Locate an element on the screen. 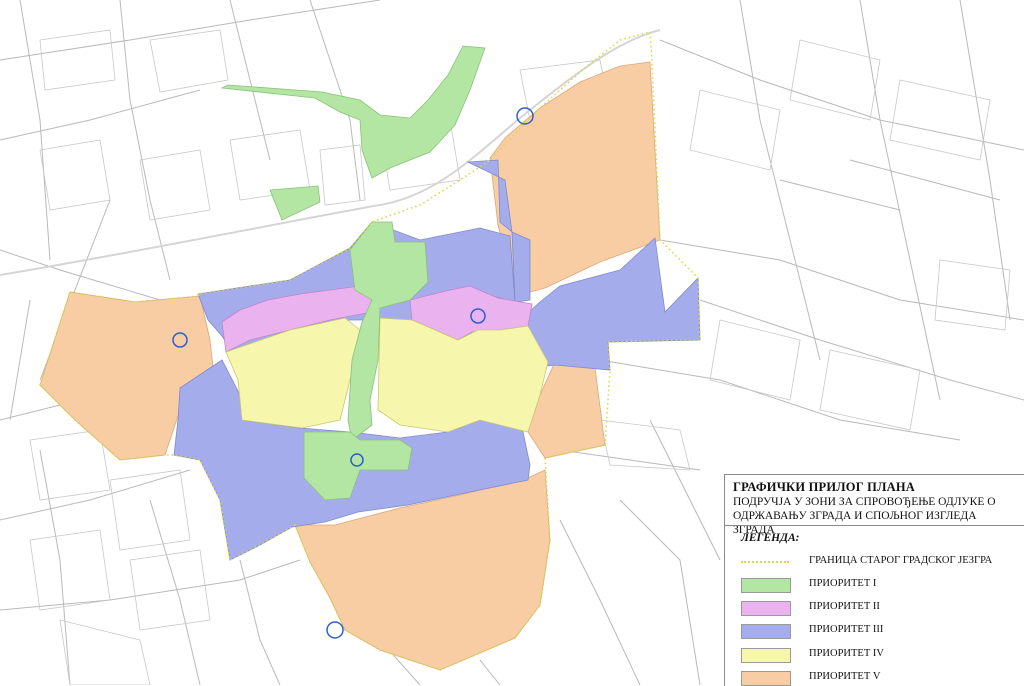  legend-item-label: ПРИОРИТЕТ IV is located at coordinates (846, 653).